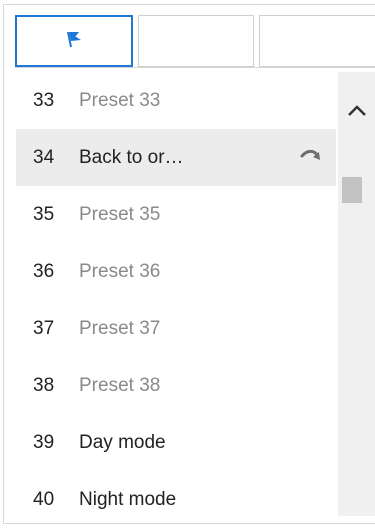 The width and height of the screenshot is (375, 528). I want to click on preset-row: 33 Preset 33, so click(176, 100).